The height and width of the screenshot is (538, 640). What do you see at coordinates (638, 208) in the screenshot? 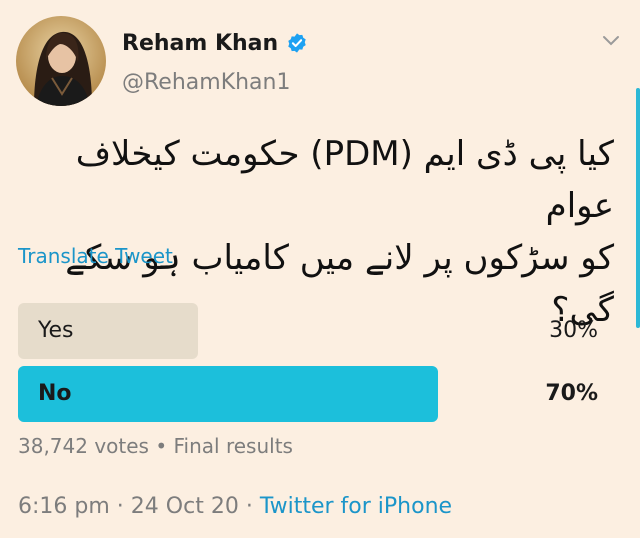
I see `scrollbar-indicator` at bounding box center [638, 208].